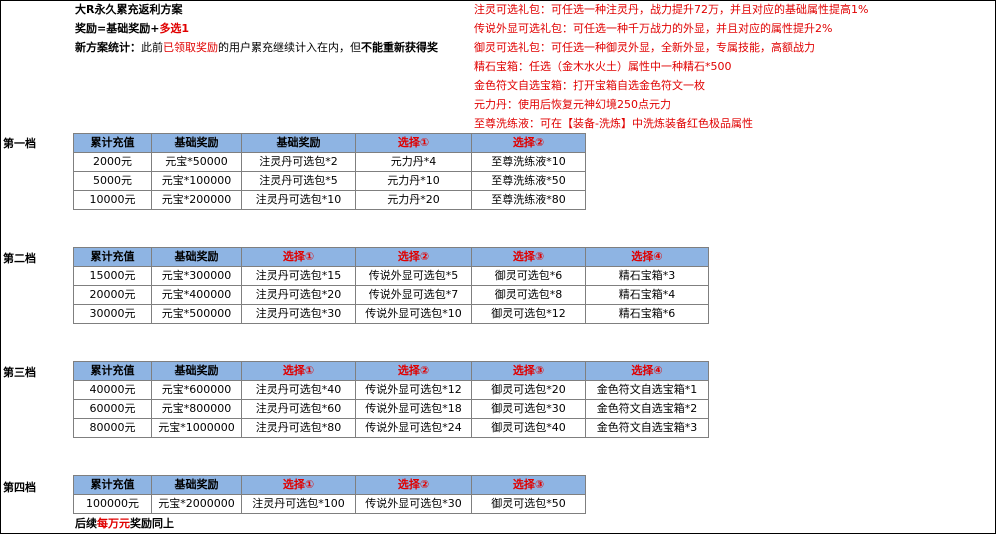 The width and height of the screenshot is (996, 534). Describe the element at coordinates (647, 314) in the screenshot. I see `table-cell: 精石宝箱*6` at that location.